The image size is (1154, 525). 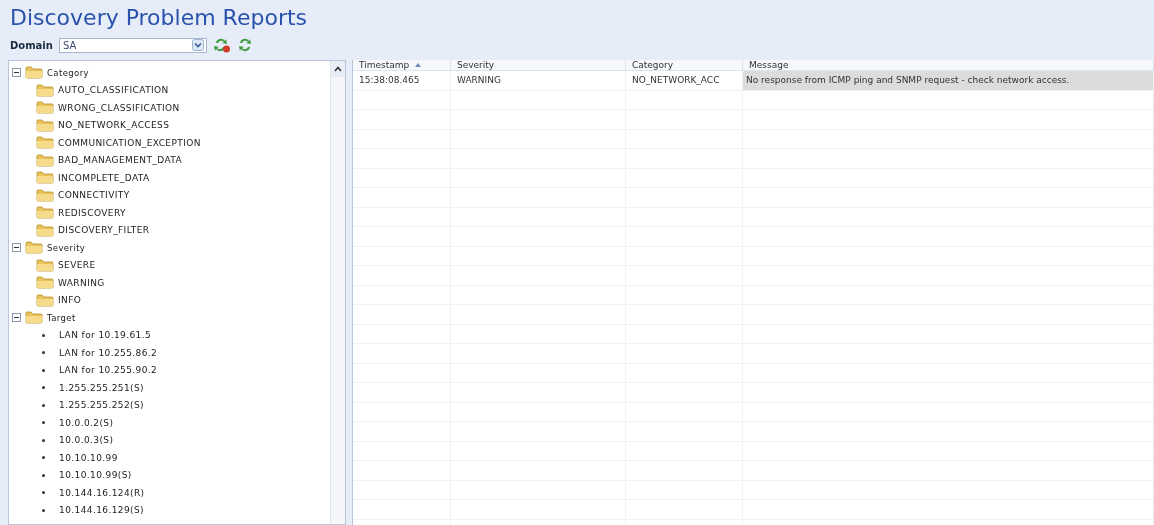 I want to click on column-header: Category, so click(x=684, y=65).